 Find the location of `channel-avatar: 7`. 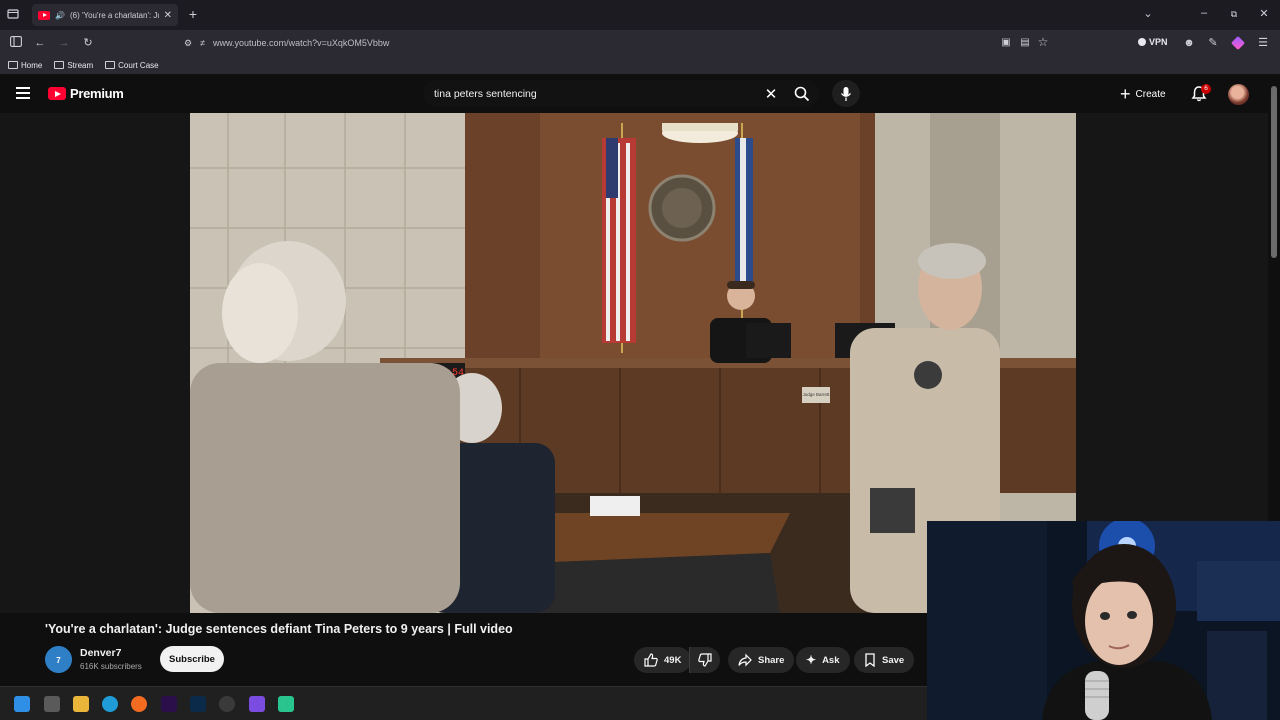

channel-avatar: 7 is located at coordinates (58, 659).